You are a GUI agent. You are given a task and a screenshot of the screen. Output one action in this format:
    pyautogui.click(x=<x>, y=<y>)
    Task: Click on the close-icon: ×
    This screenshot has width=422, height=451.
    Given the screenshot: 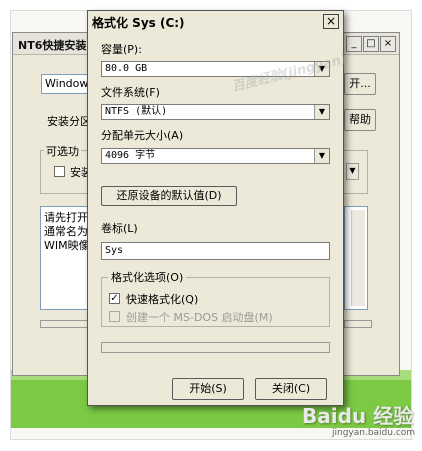 What is the action you would take?
    pyautogui.click(x=388, y=44)
    